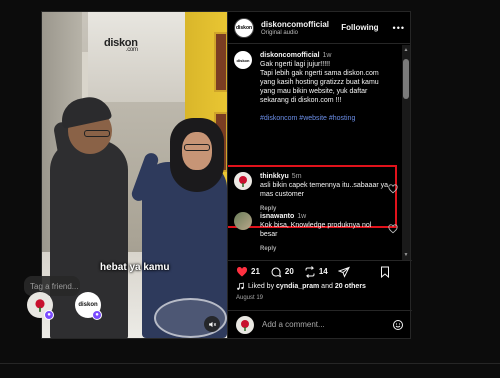  I want to click on video-person-woman-face, so click(197, 151).